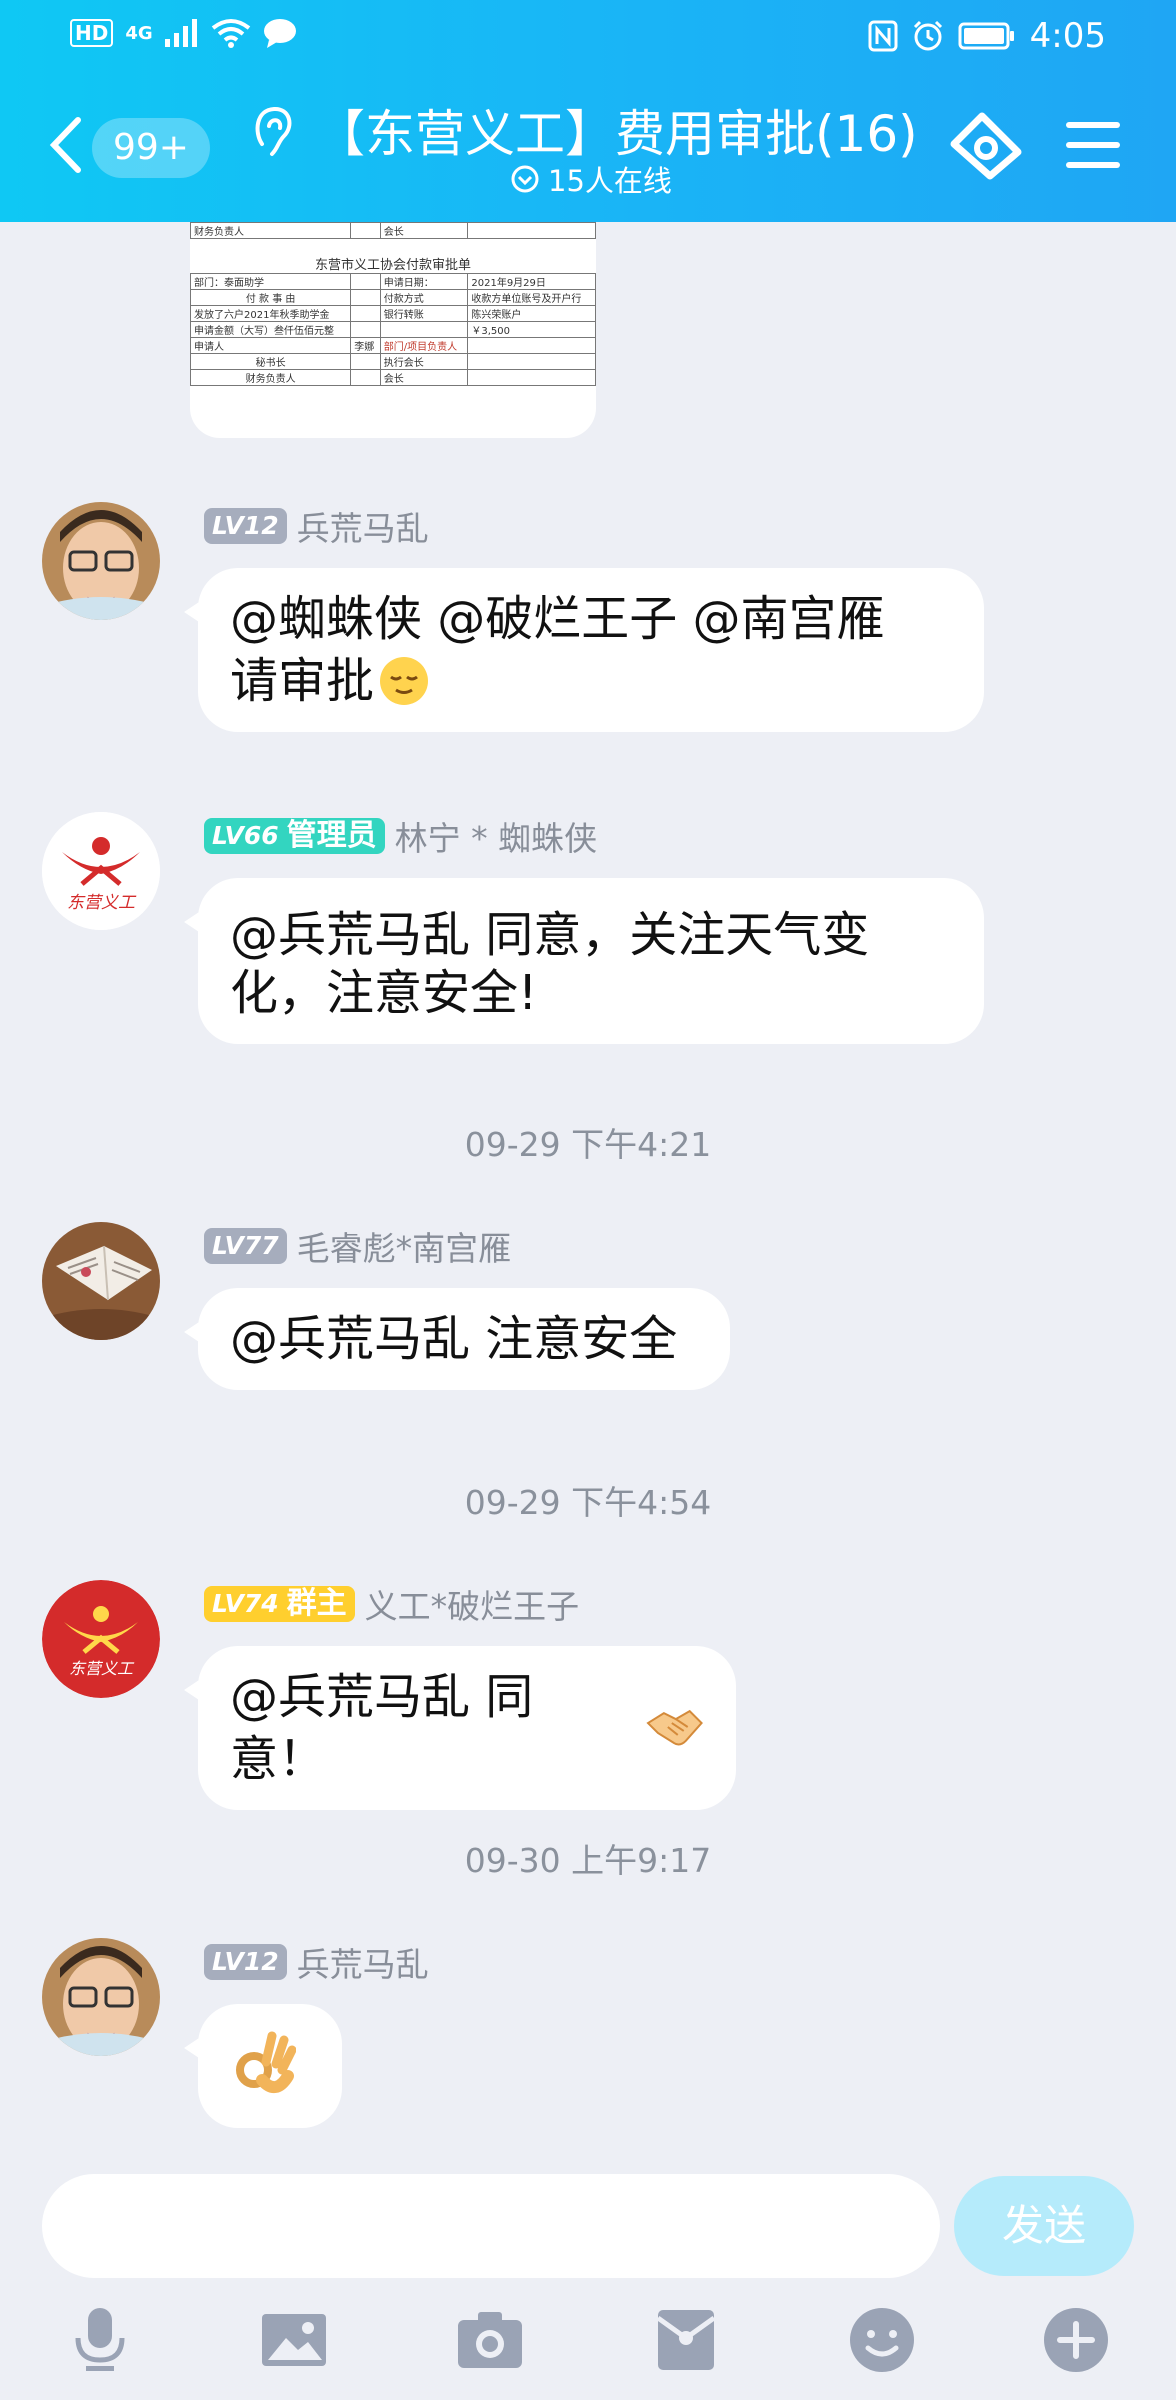 The height and width of the screenshot is (2400, 1176). What do you see at coordinates (1044, 2226) in the screenshot?
I see `send-button: 发送` at bounding box center [1044, 2226].